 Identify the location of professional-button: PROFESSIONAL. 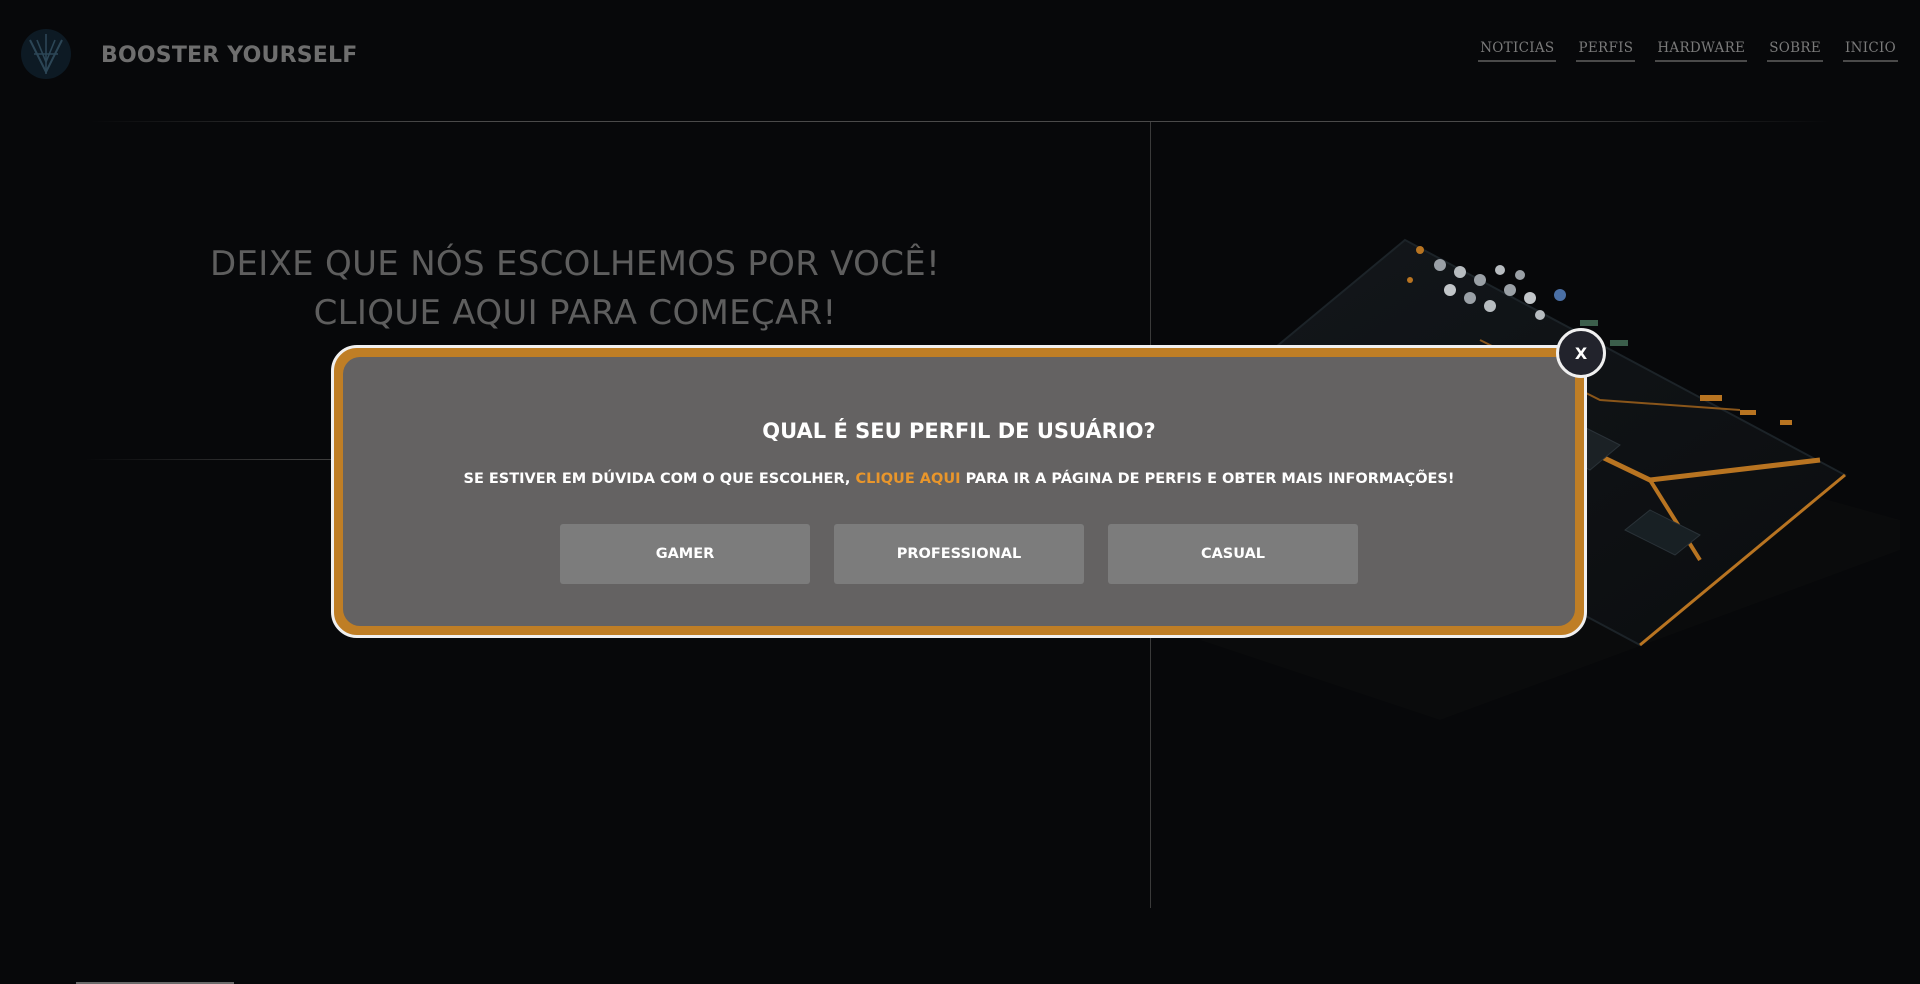
(959, 554).